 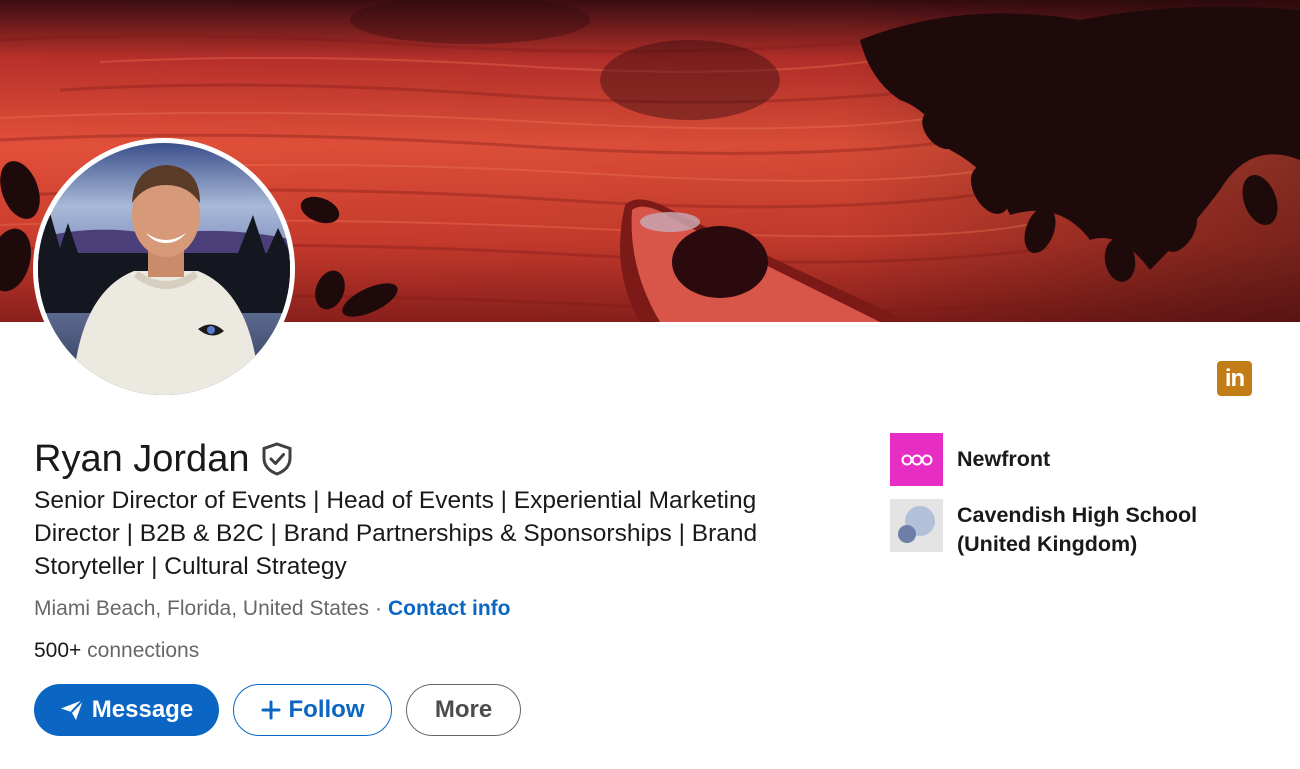 What do you see at coordinates (271, 710) in the screenshot?
I see `plus-icon` at bounding box center [271, 710].